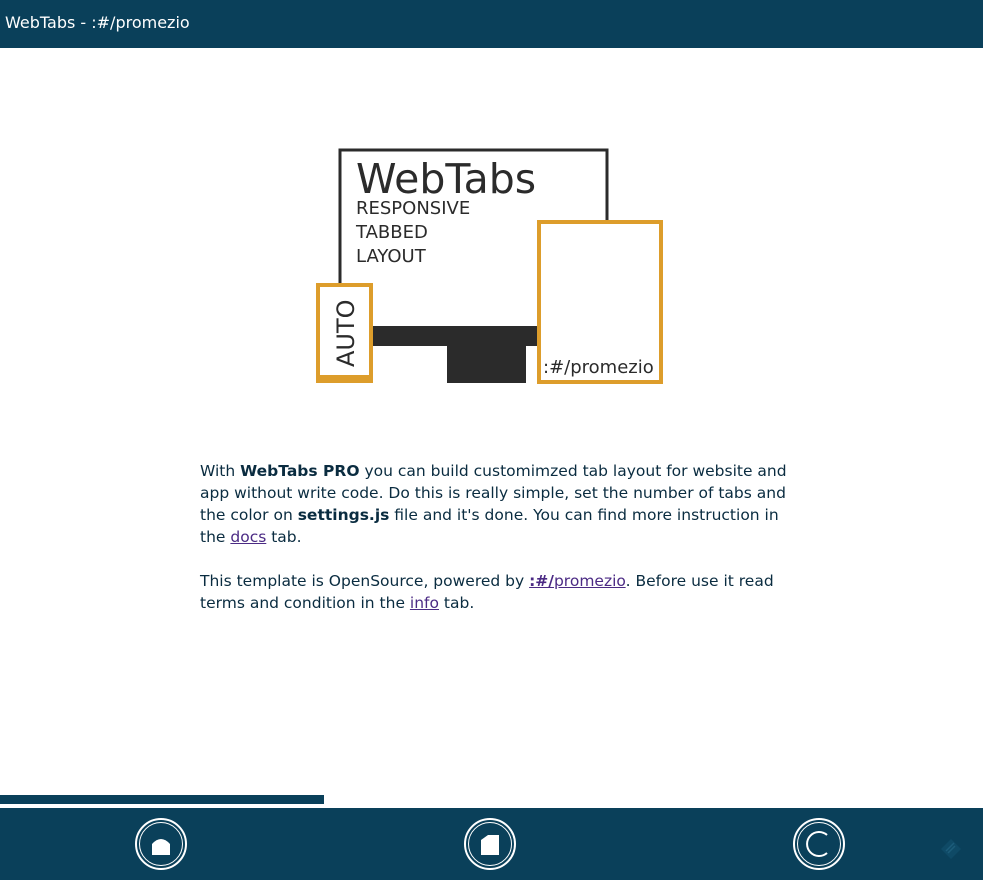 Image resolution: width=983 pixels, height=880 pixels. I want to click on logo-monitor-stand, so click(486, 364).